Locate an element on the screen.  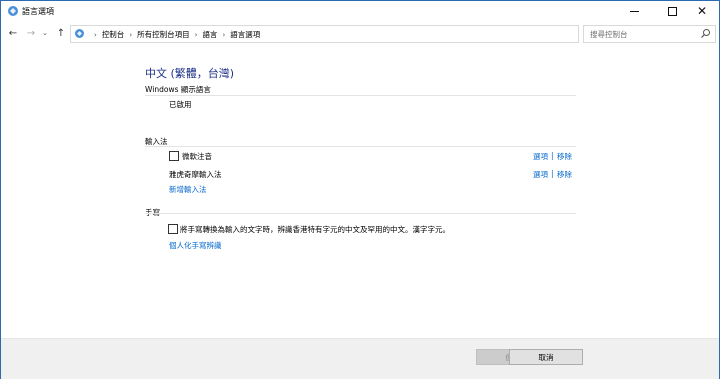
breadcrumb: › 控制台 › 所有控制台項目 › 語言 › 語言選項 is located at coordinates (174, 34).